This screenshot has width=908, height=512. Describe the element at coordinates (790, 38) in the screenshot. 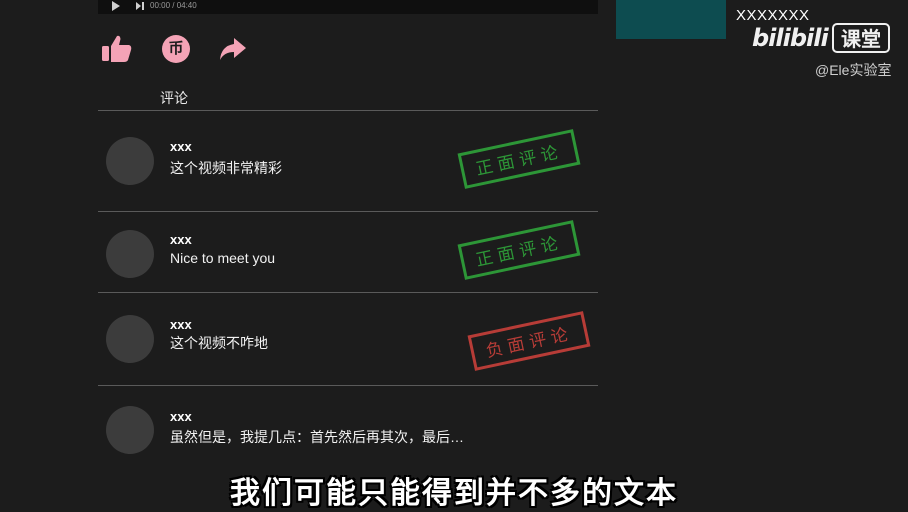

I see `bilibili-logo: bilibili` at that location.